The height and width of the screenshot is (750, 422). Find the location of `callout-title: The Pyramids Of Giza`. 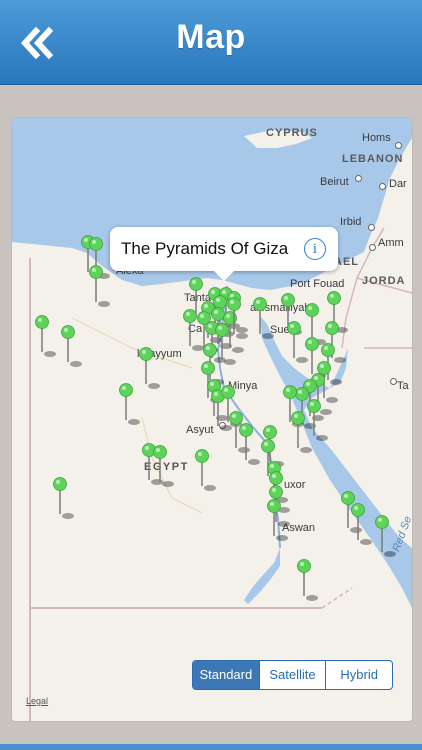

callout-title: The Pyramids Of Giza is located at coordinates (205, 248).